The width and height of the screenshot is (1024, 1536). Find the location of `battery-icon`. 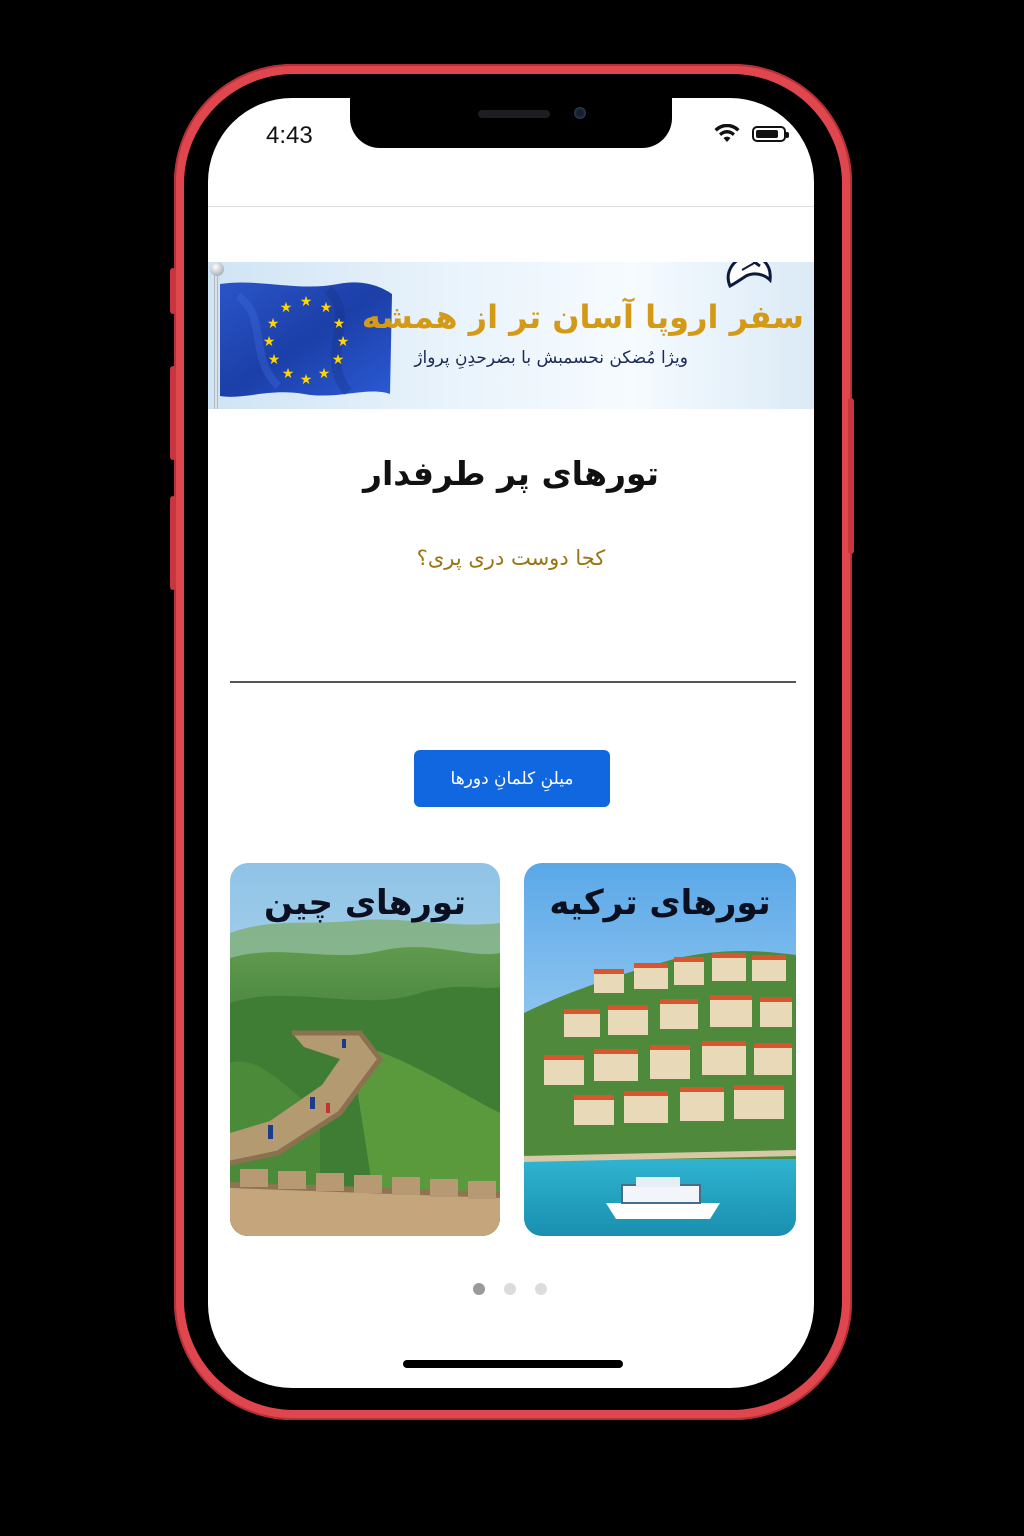

battery-icon is located at coordinates (770, 134).